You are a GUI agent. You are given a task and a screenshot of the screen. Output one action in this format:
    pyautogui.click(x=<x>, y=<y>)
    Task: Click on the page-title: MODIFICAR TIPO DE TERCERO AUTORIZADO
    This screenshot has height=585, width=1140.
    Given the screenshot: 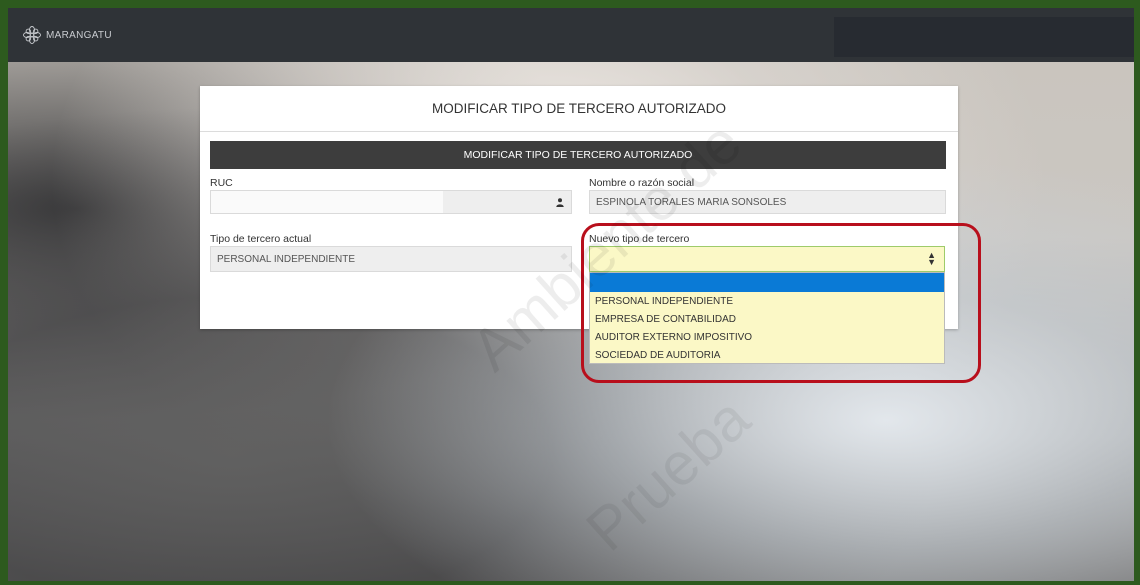 What is the action you would take?
    pyautogui.click(x=579, y=109)
    